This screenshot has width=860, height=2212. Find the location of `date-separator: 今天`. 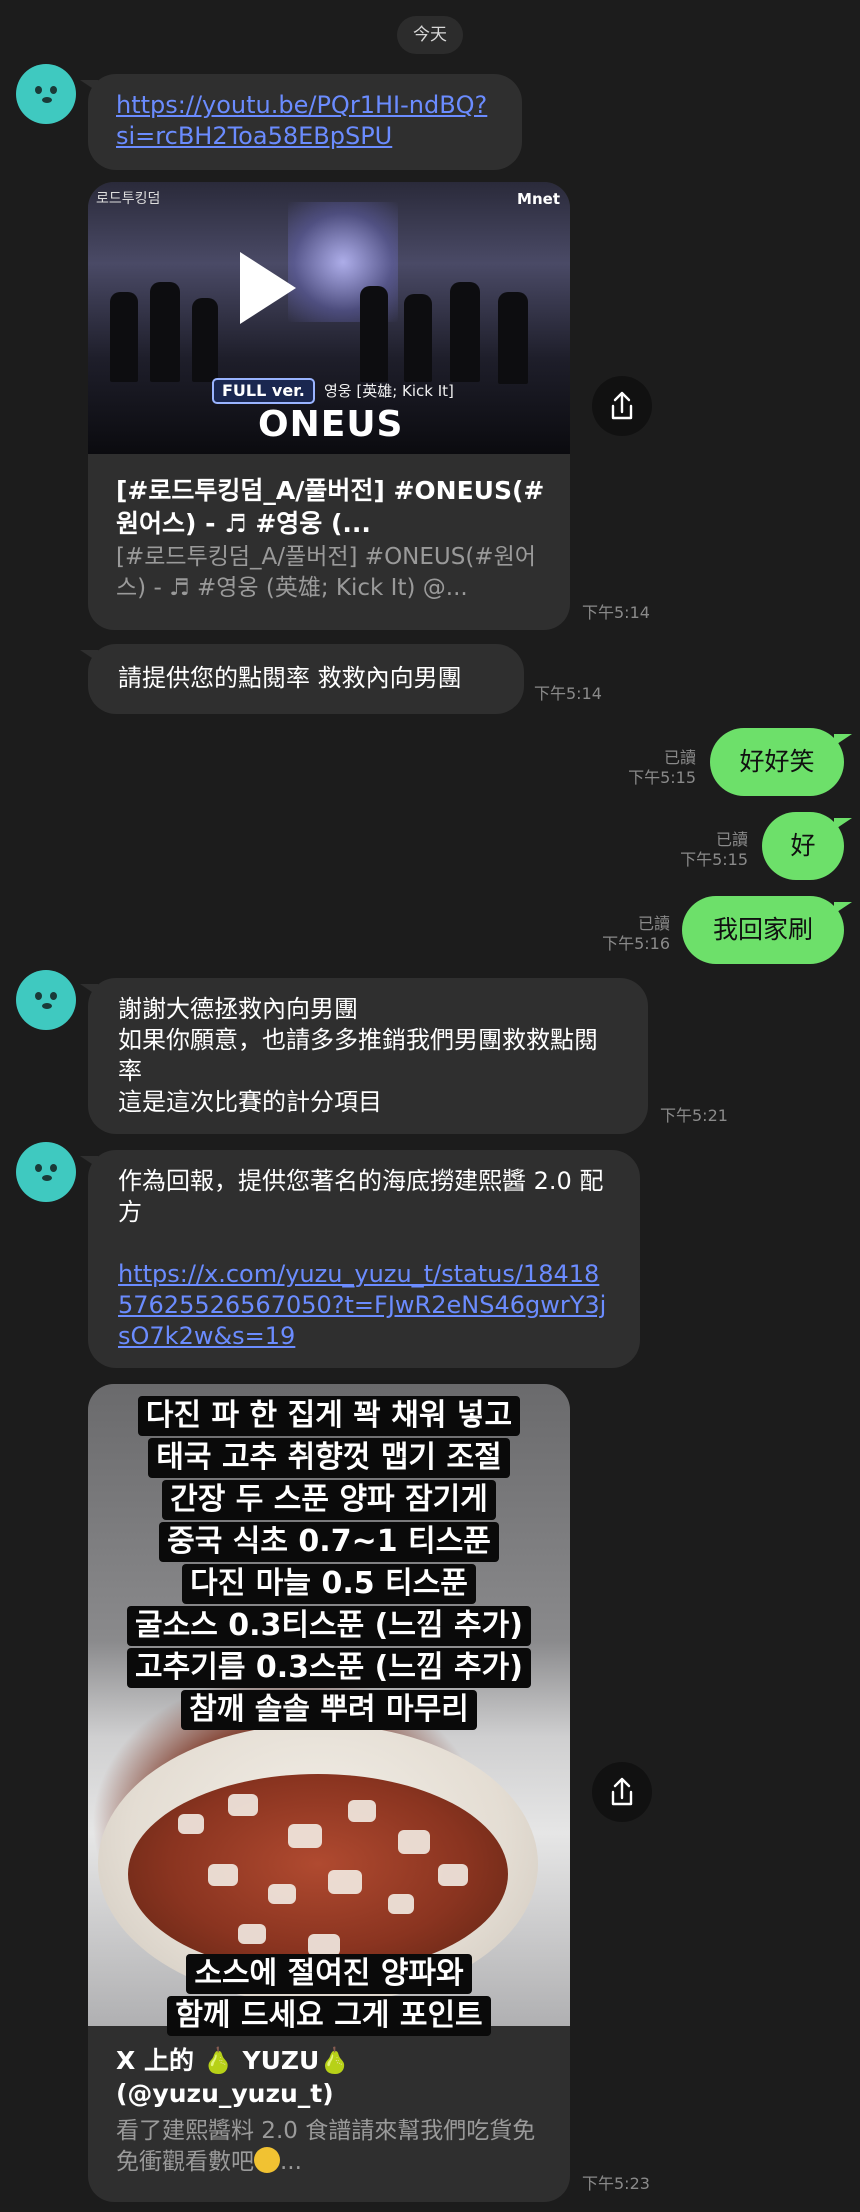

date-separator: 今天 is located at coordinates (430, 35).